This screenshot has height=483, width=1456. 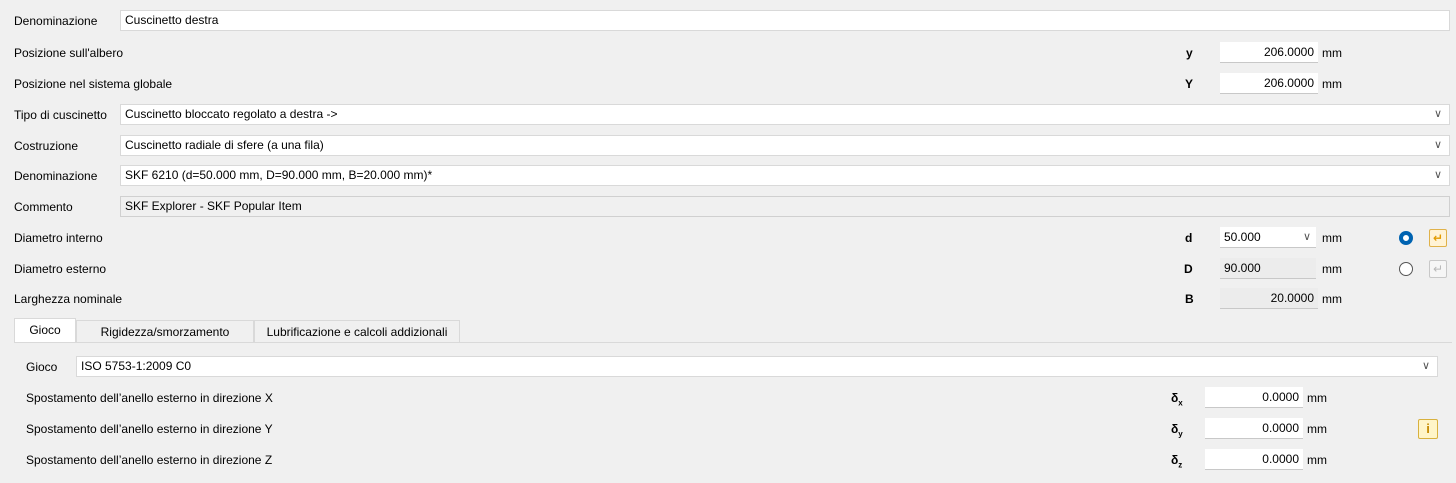 I want to click on outer-diameter-field: 90.000, so click(x=1268, y=268).